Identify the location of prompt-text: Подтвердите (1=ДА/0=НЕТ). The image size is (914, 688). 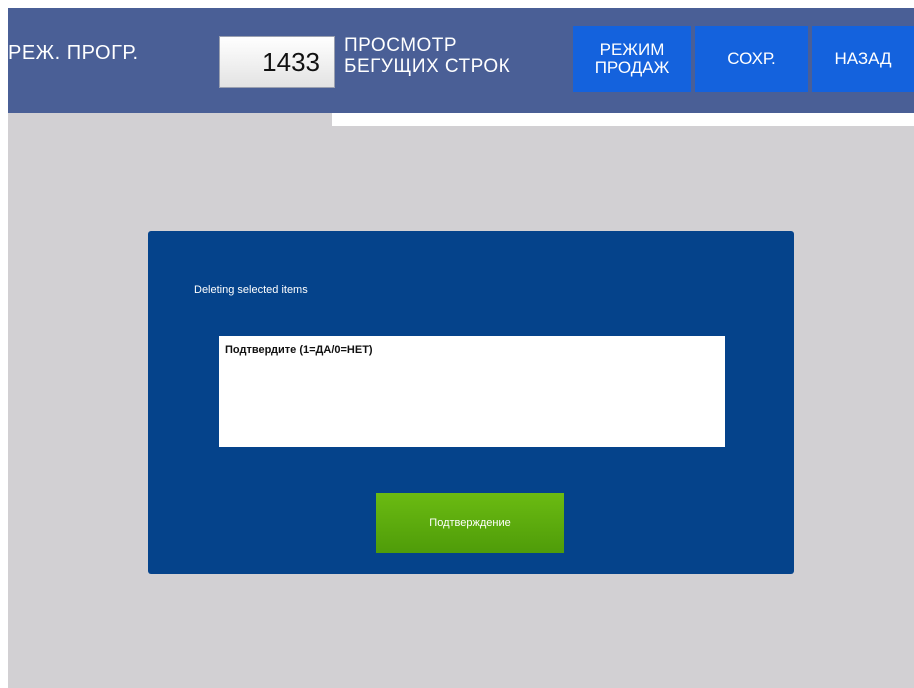
(299, 350).